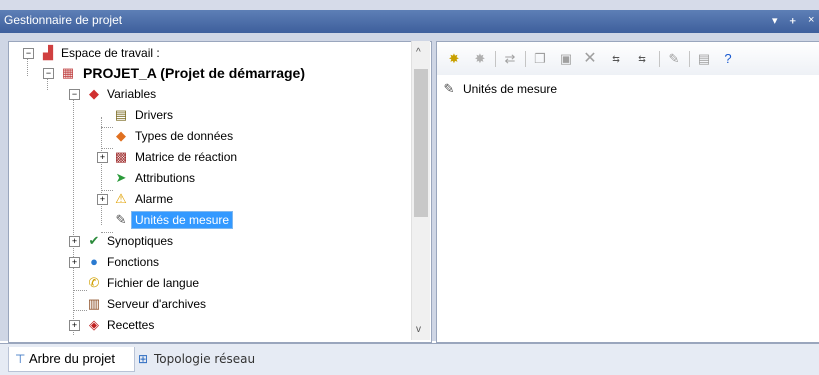 Image resolution: width=819 pixels, height=375 pixels. I want to click on tab-project-tree: ⊤ Arbre du projet, so click(71, 359).